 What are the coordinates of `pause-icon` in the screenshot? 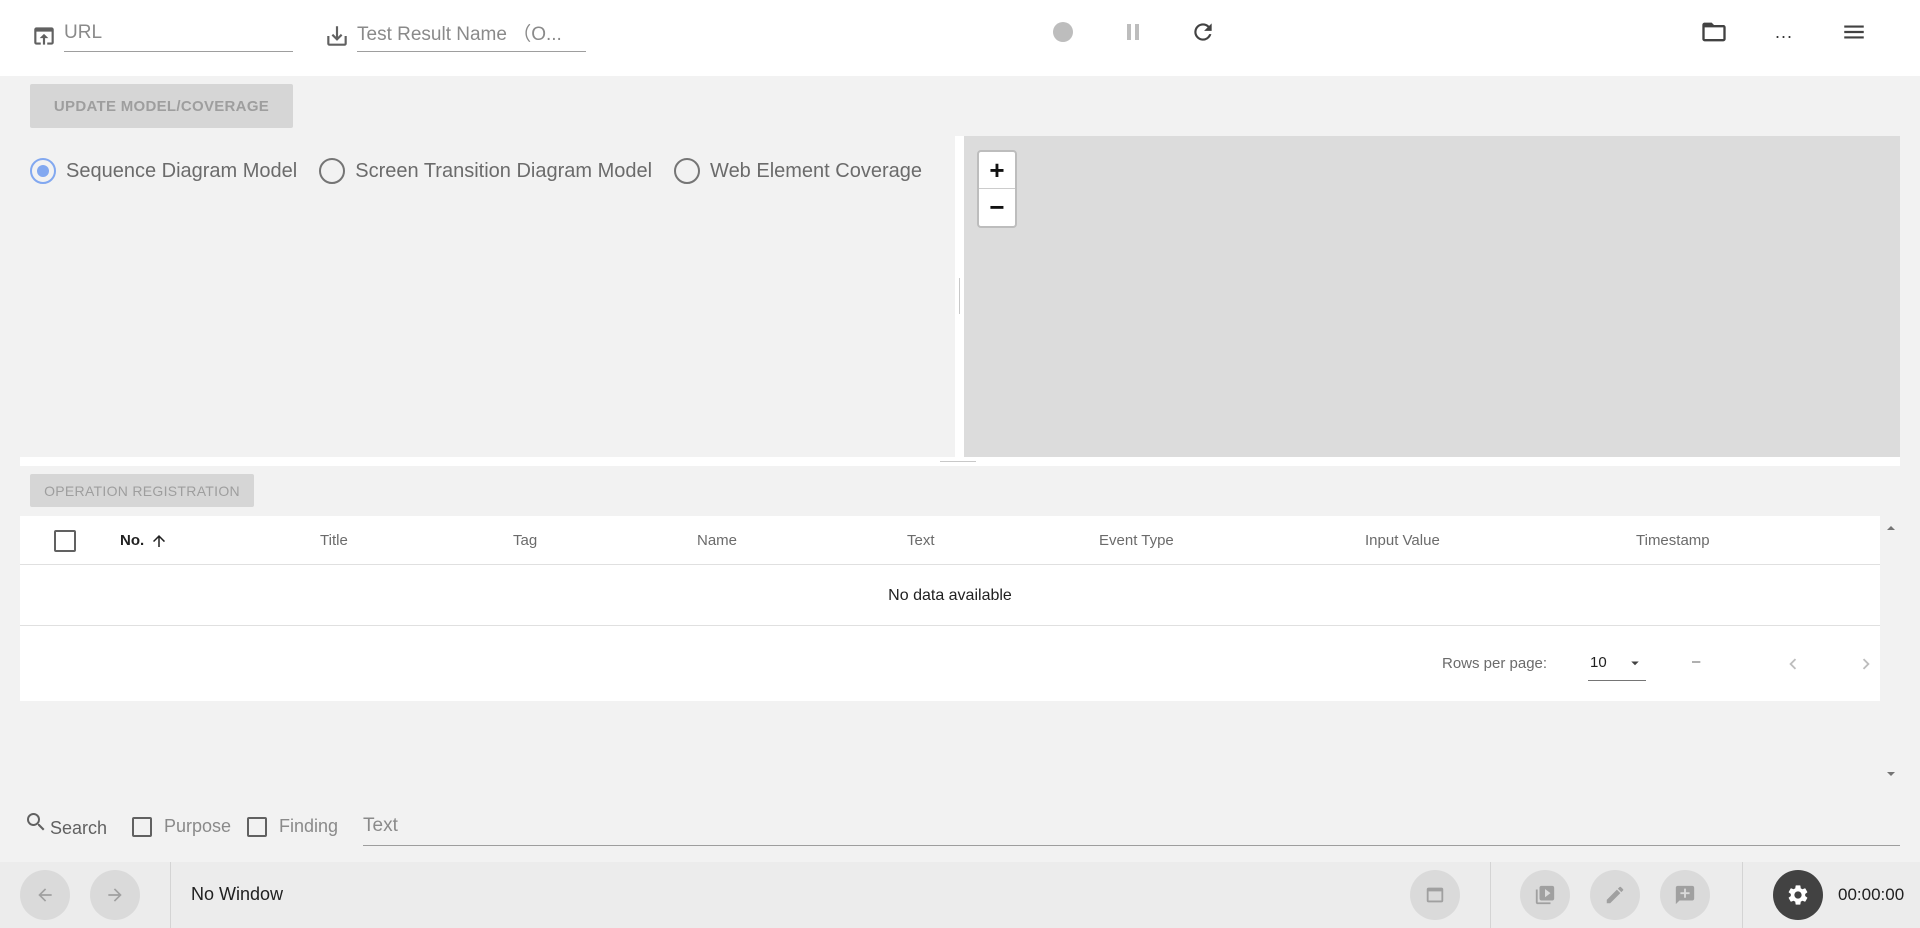 It's located at (1133, 32).